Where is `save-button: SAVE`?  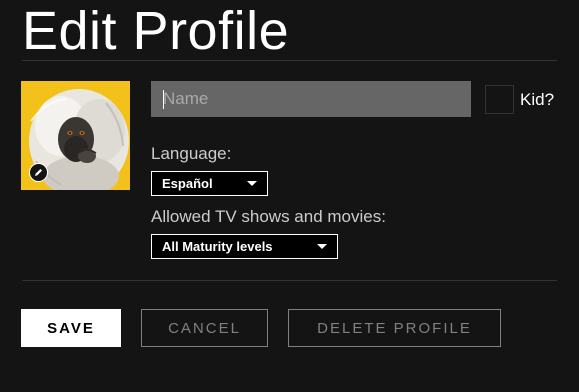
save-button: SAVE is located at coordinates (71, 328).